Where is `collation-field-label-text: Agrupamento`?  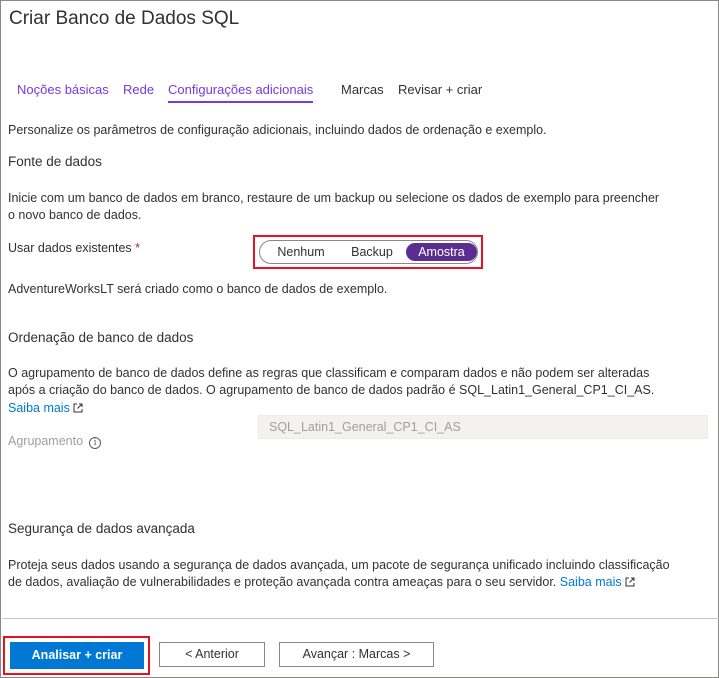
collation-field-label-text: Agrupamento is located at coordinates (46, 441).